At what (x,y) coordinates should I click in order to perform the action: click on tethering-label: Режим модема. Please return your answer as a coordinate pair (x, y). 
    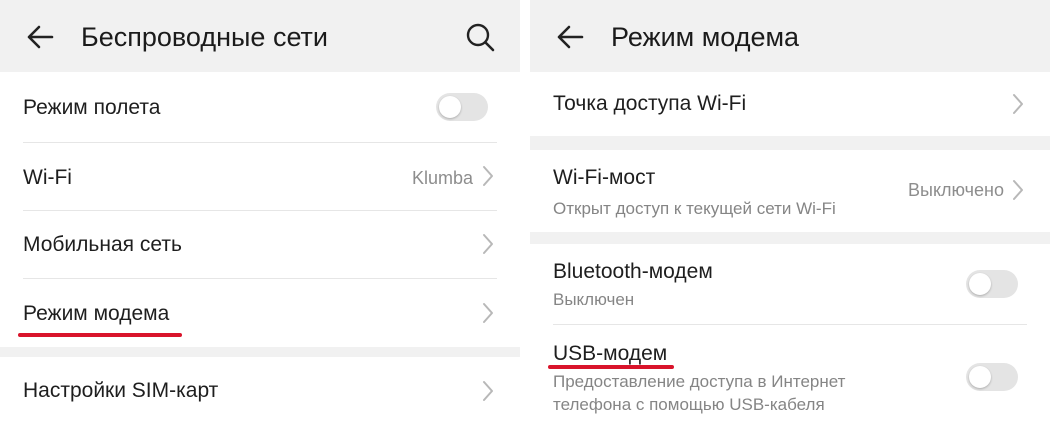
    Looking at the image, I should click on (96, 313).